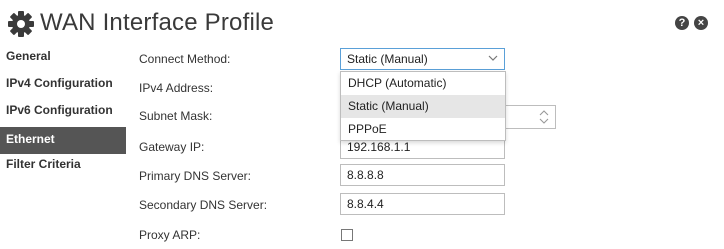 The height and width of the screenshot is (249, 724). What do you see at coordinates (176, 88) in the screenshot?
I see `ipv4-address-label: IPv4 Address:` at bounding box center [176, 88].